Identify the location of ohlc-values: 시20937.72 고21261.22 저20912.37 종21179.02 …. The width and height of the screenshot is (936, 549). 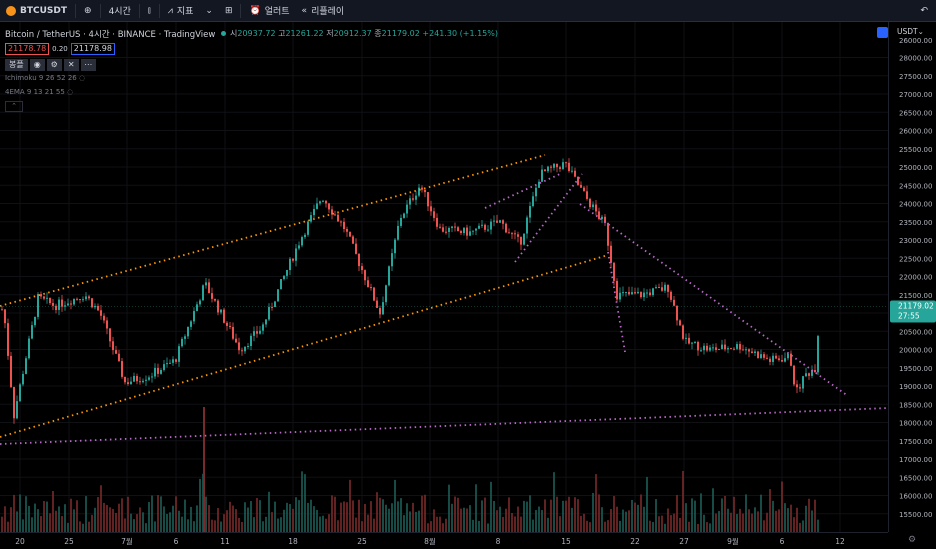
(364, 33).